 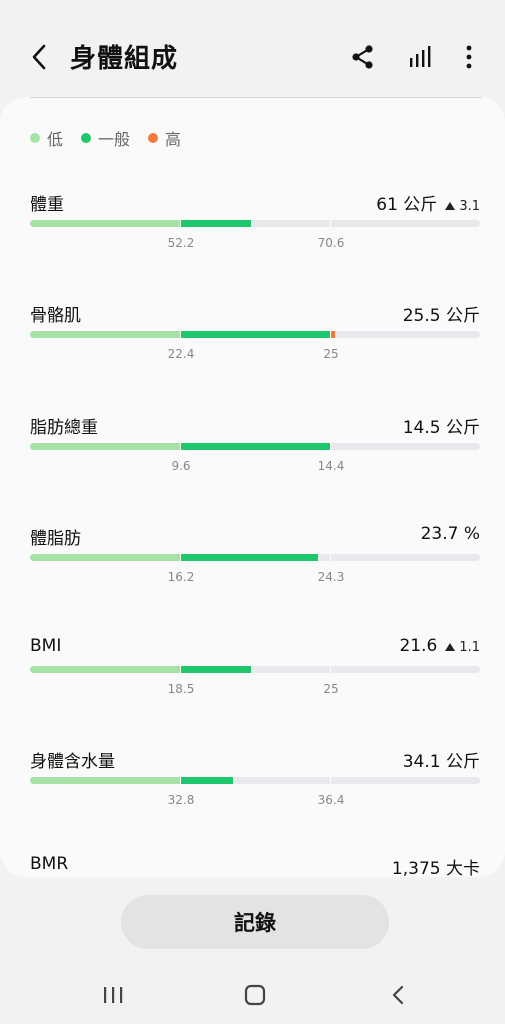 I want to click on range-low-label: 18.5, so click(x=181, y=689).